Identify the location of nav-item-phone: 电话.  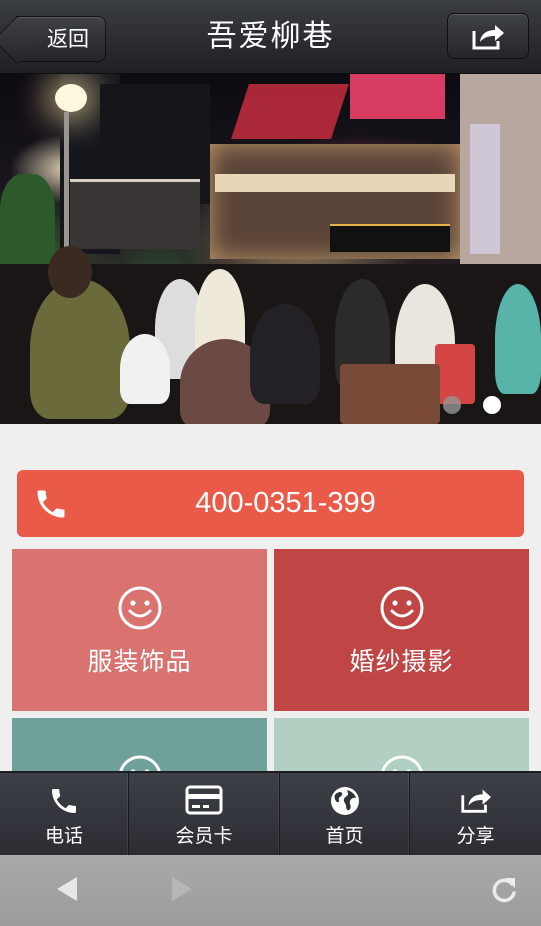
(64, 815).